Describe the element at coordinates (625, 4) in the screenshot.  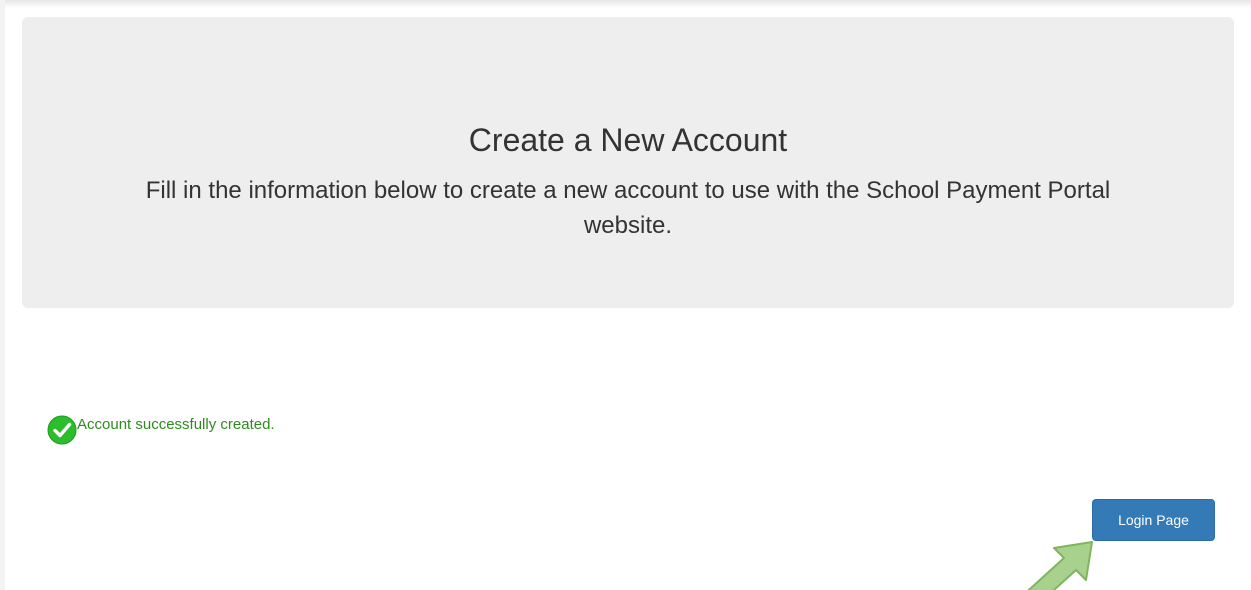
I see `top-shadow` at that location.